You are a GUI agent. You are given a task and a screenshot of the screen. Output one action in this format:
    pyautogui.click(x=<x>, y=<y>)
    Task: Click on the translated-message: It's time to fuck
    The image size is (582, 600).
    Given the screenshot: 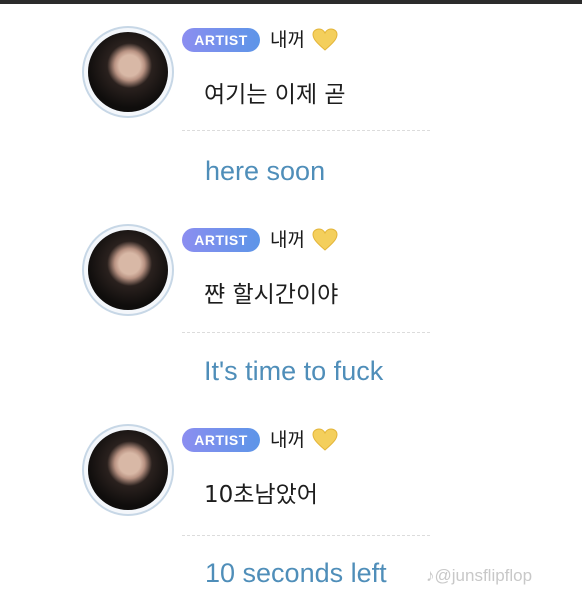 What is the action you would take?
    pyautogui.click(x=294, y=371)
    